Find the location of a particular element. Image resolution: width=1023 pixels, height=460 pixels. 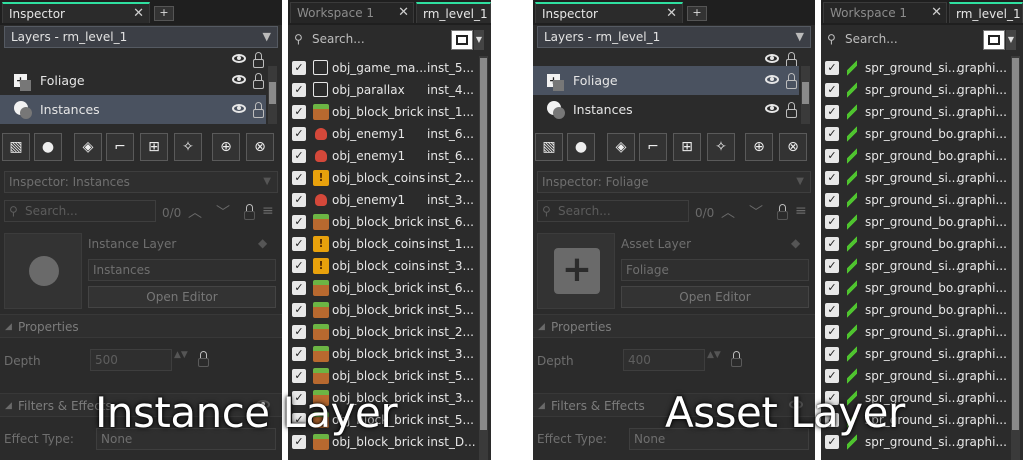

left-list-scroll-thumb is located at coordinates (483, 244).